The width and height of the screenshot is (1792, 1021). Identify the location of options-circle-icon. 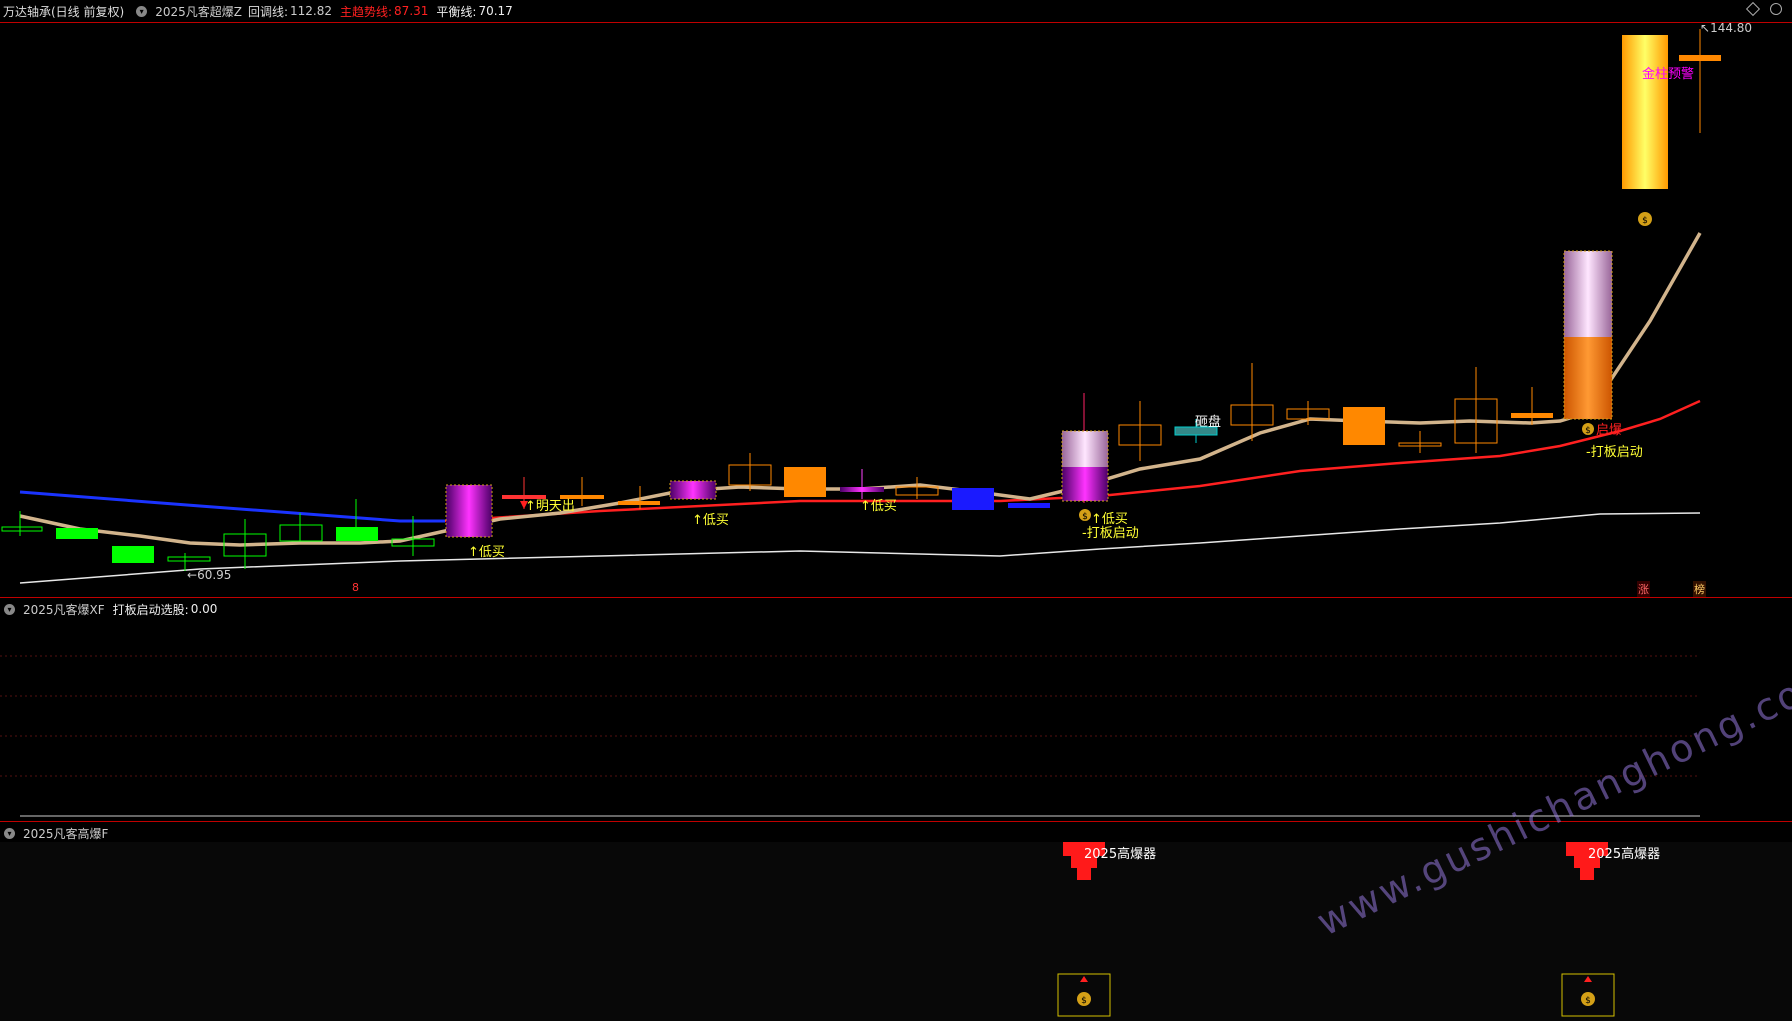
(1776, 9).